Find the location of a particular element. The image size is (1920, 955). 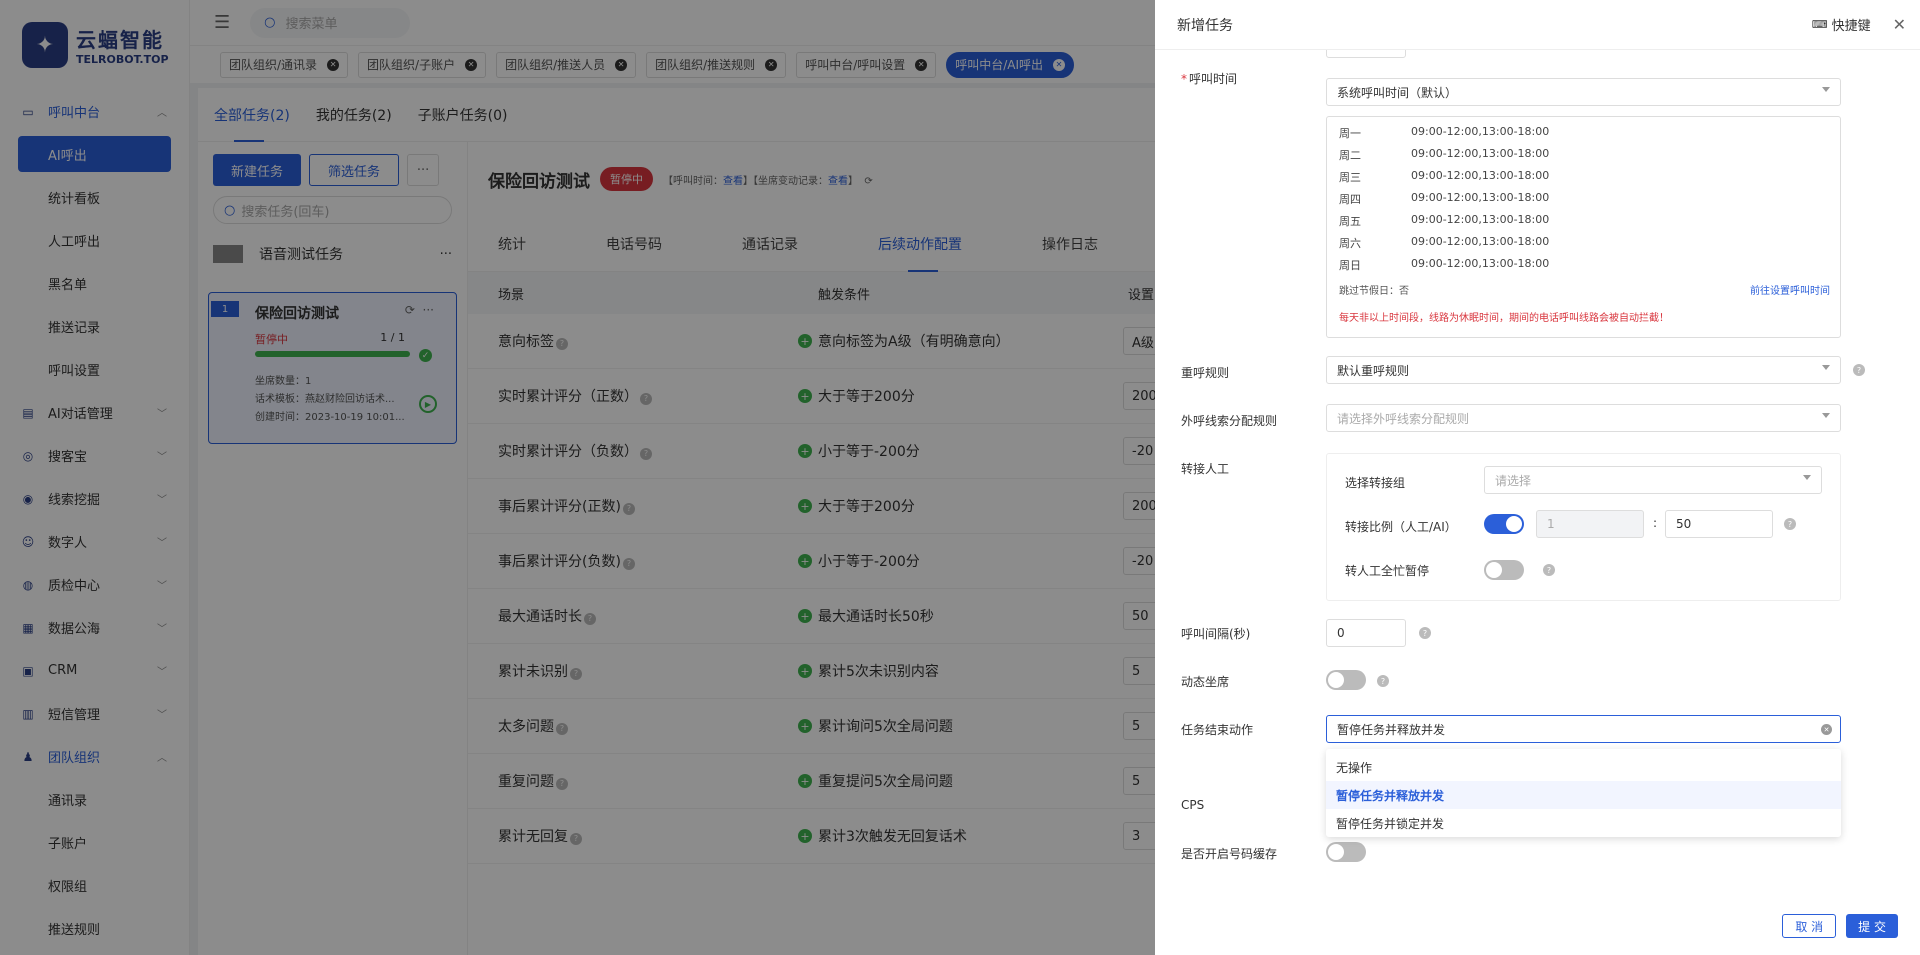

dynamic-seat-label: 动态坐席 is located at coordinates (1205, 682).